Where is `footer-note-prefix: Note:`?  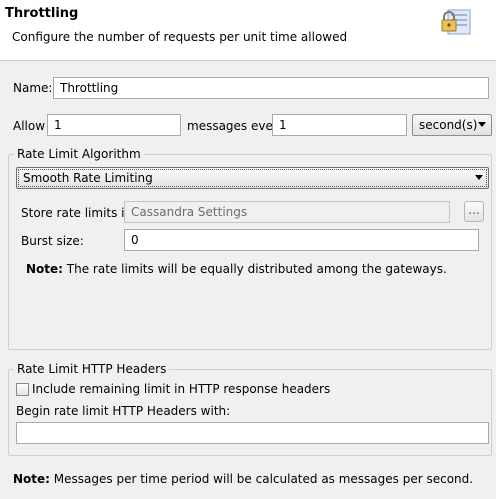
footer-note-prefix: Note: is located at coordinates (31, 479).